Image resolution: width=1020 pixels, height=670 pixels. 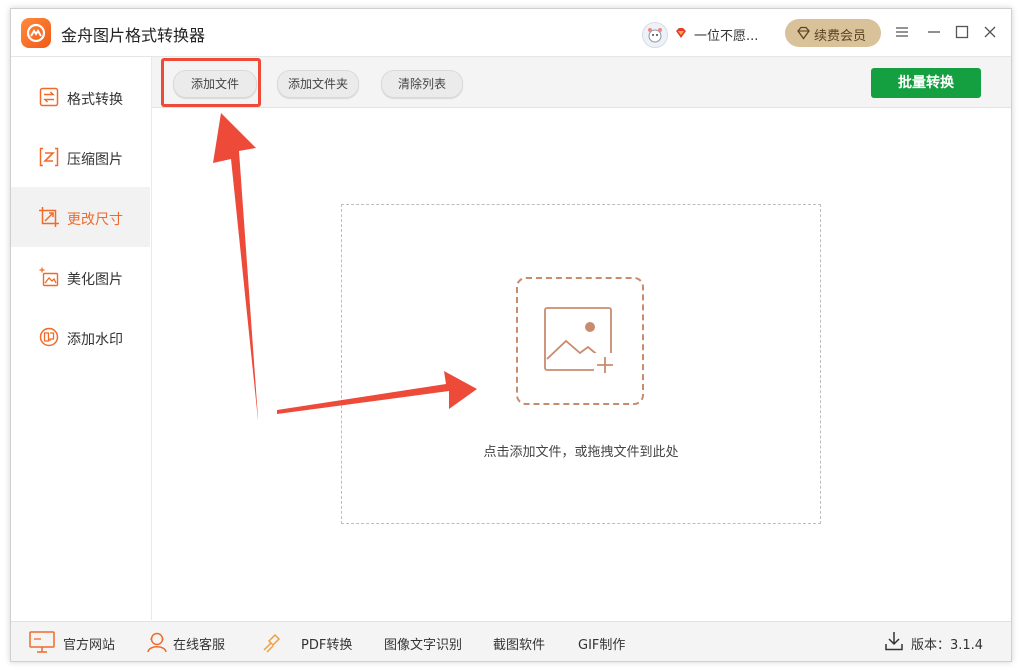 I want to click on sidebar-item-resize: 更改尺寸, so click(x=80, y=217).